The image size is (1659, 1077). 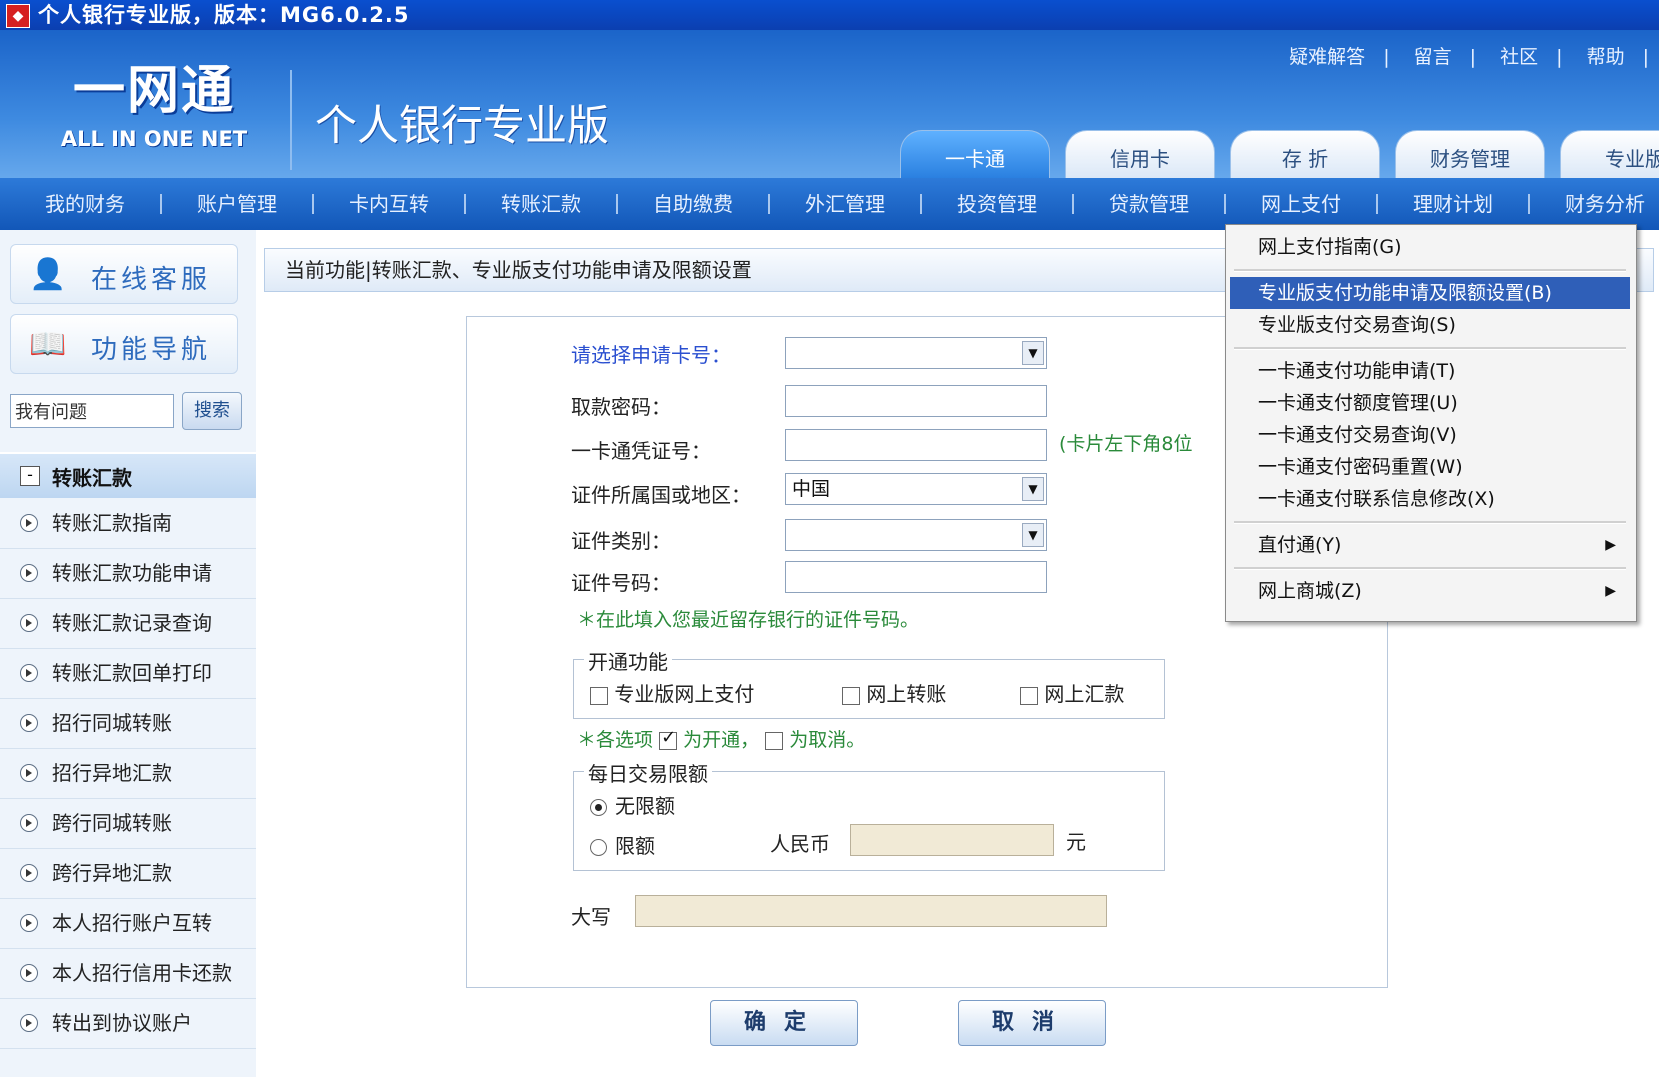 I want to click on menu-item-card-reset: 一卡通支付密码重置(W), so click(x=1430, y=467).